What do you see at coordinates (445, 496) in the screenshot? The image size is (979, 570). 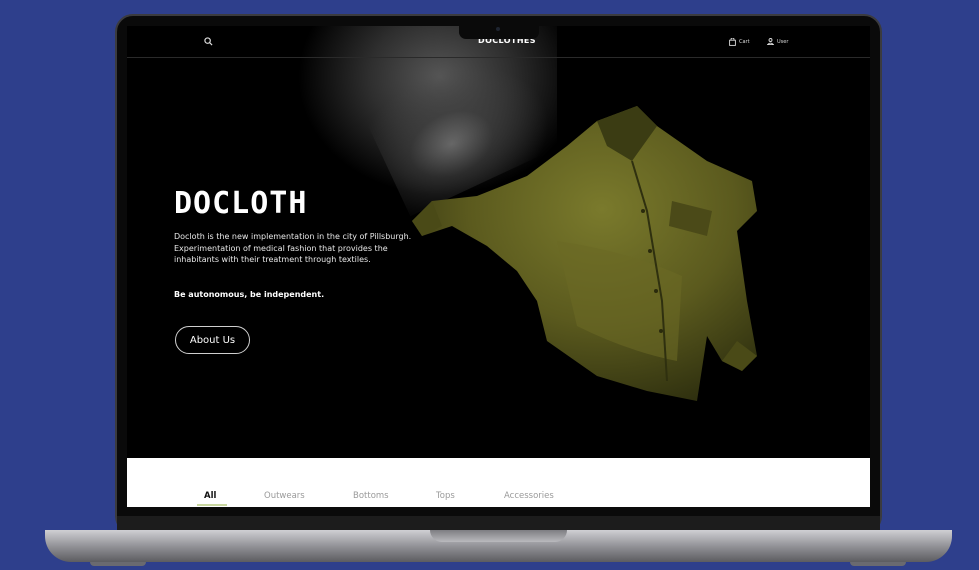 I see `tab-tops: Tops` at bounding box center [445, 496].